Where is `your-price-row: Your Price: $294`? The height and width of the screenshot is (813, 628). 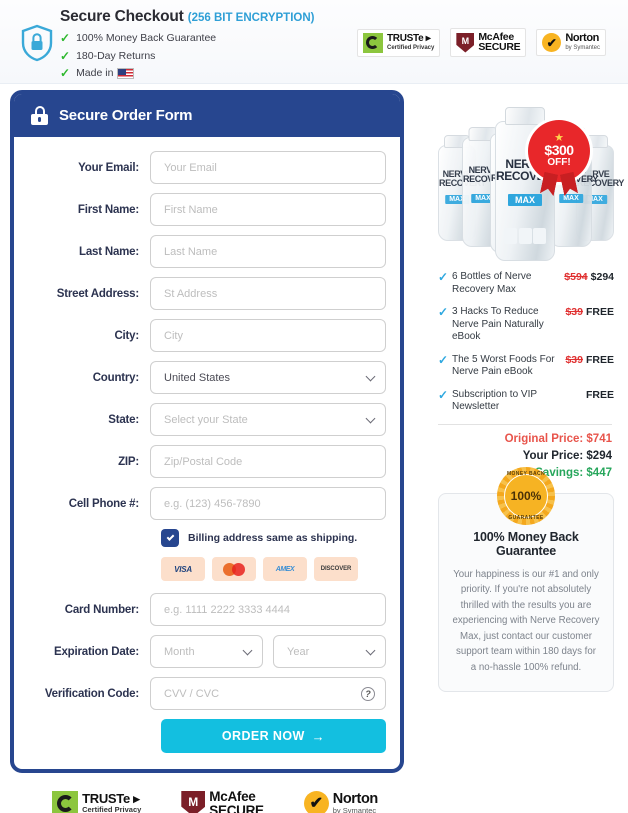 your-price-row: Your Price: $294 is located at coordinates (522, 456).